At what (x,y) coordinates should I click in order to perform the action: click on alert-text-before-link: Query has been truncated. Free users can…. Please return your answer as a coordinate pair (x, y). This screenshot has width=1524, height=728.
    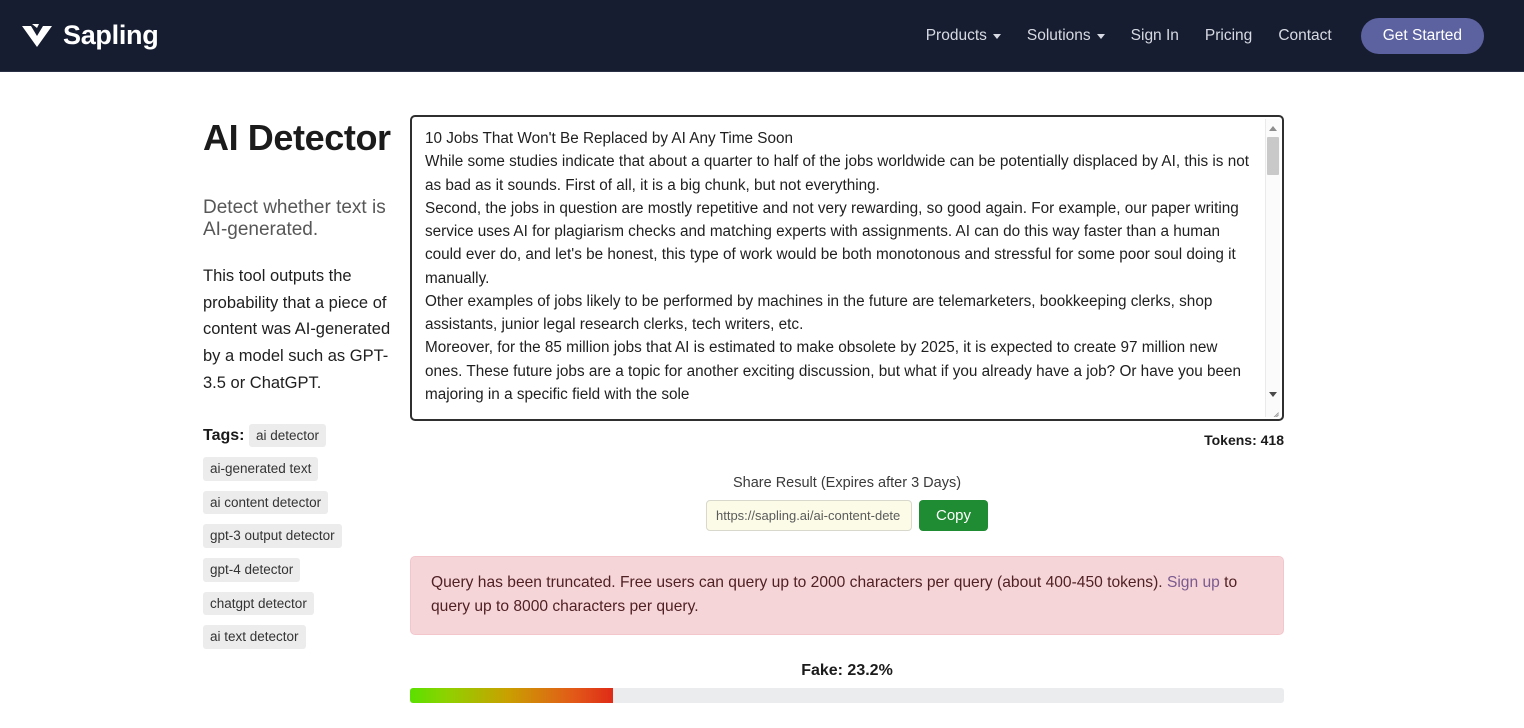
    Looking at the image, I should click on (799, 582).